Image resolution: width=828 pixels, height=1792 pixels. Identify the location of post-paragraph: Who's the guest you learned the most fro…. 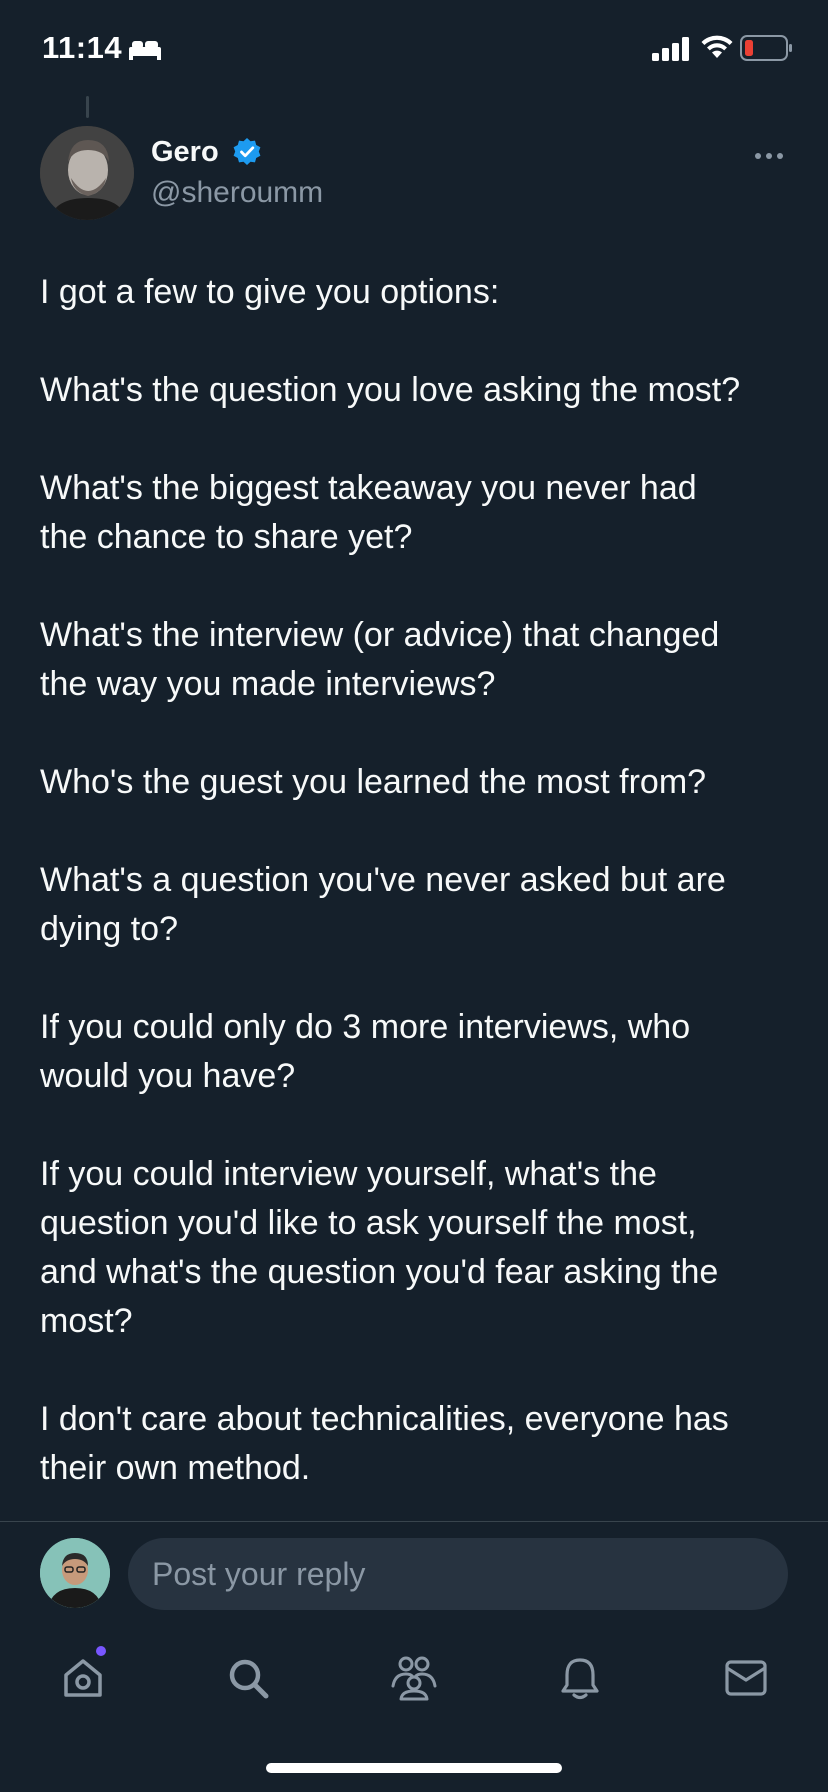
(373, 782).